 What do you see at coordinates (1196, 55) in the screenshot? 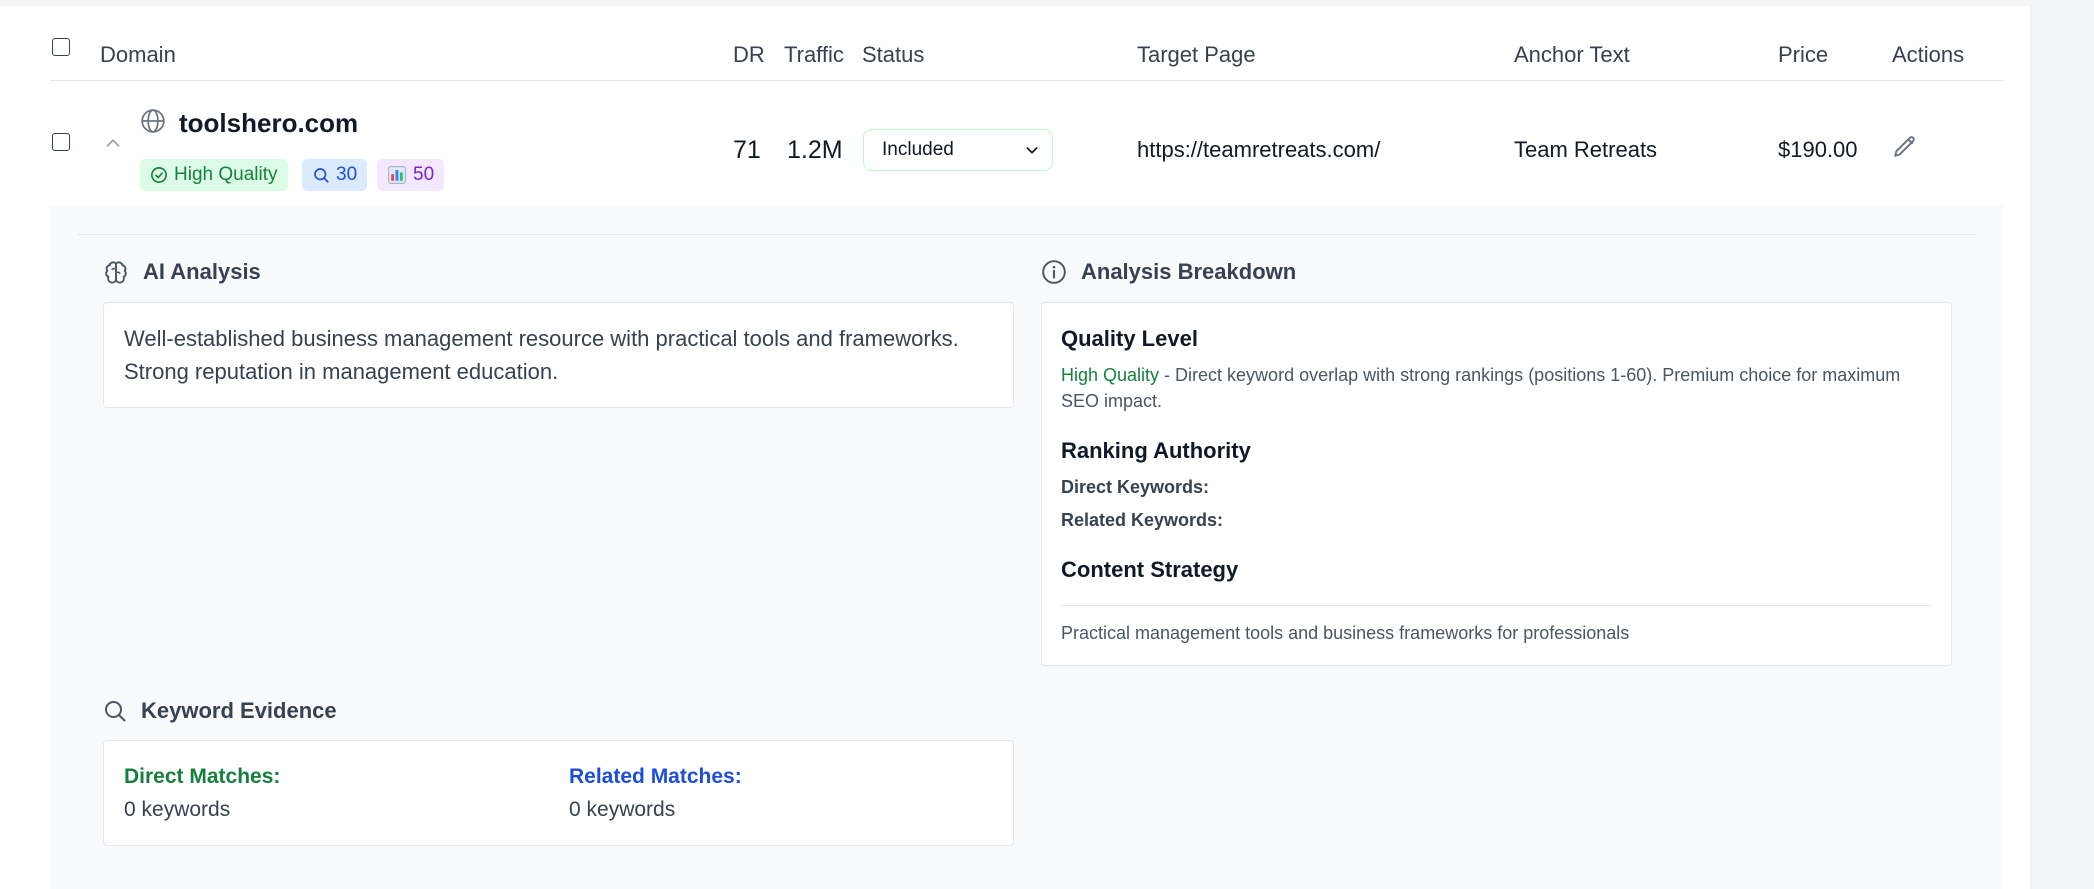
I see `column-header-target-page: Target Page` at bounding box center [1196, 55].